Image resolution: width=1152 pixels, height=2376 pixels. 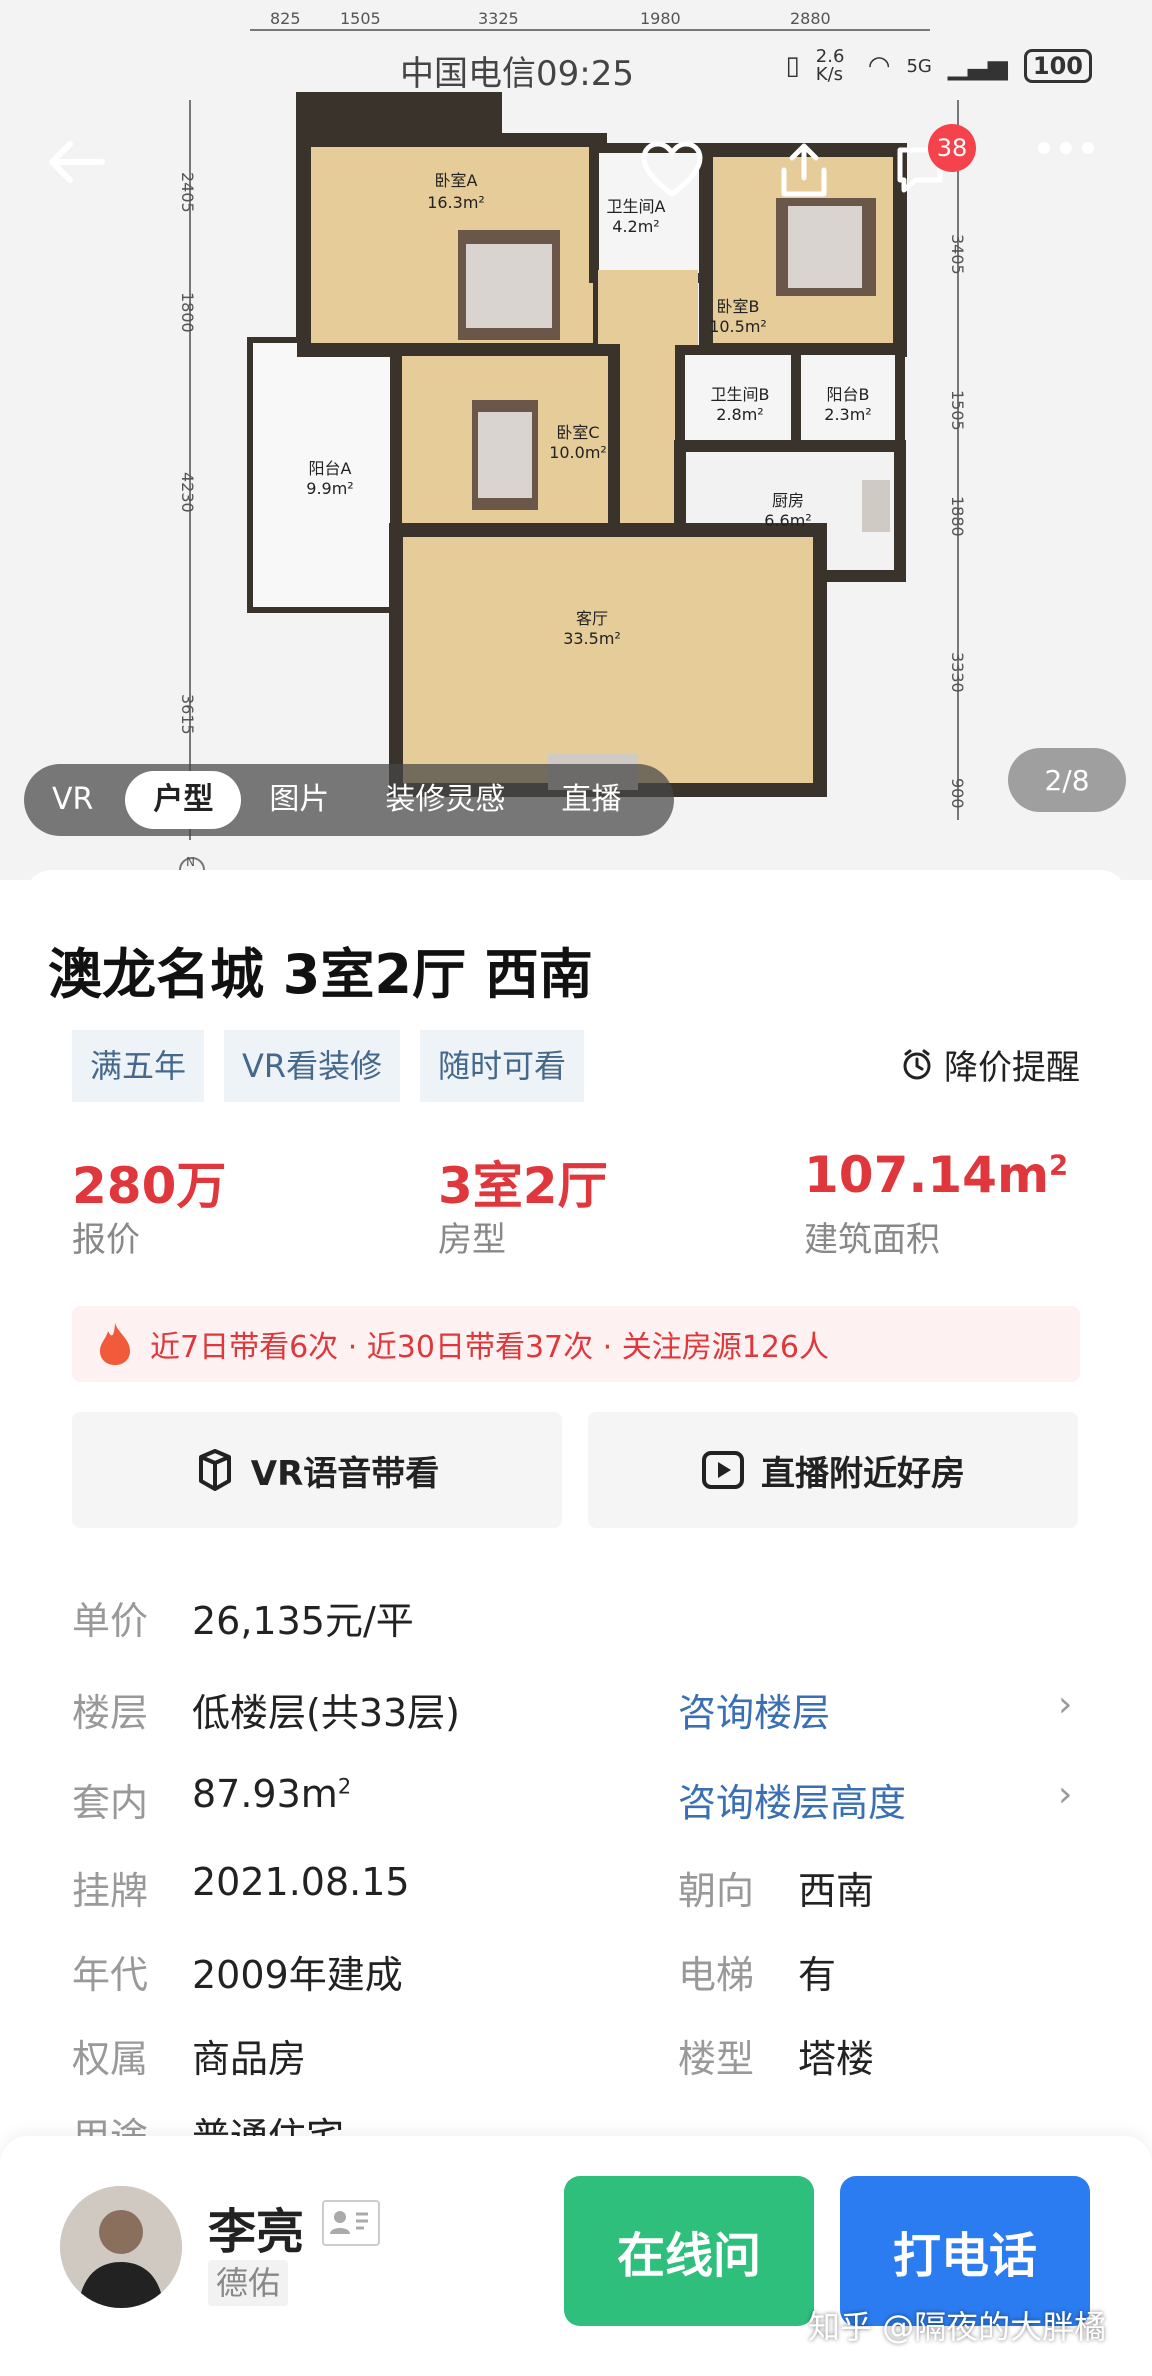 I want to click on tab-decor: 装修灵感, so click(x=445, y=800).